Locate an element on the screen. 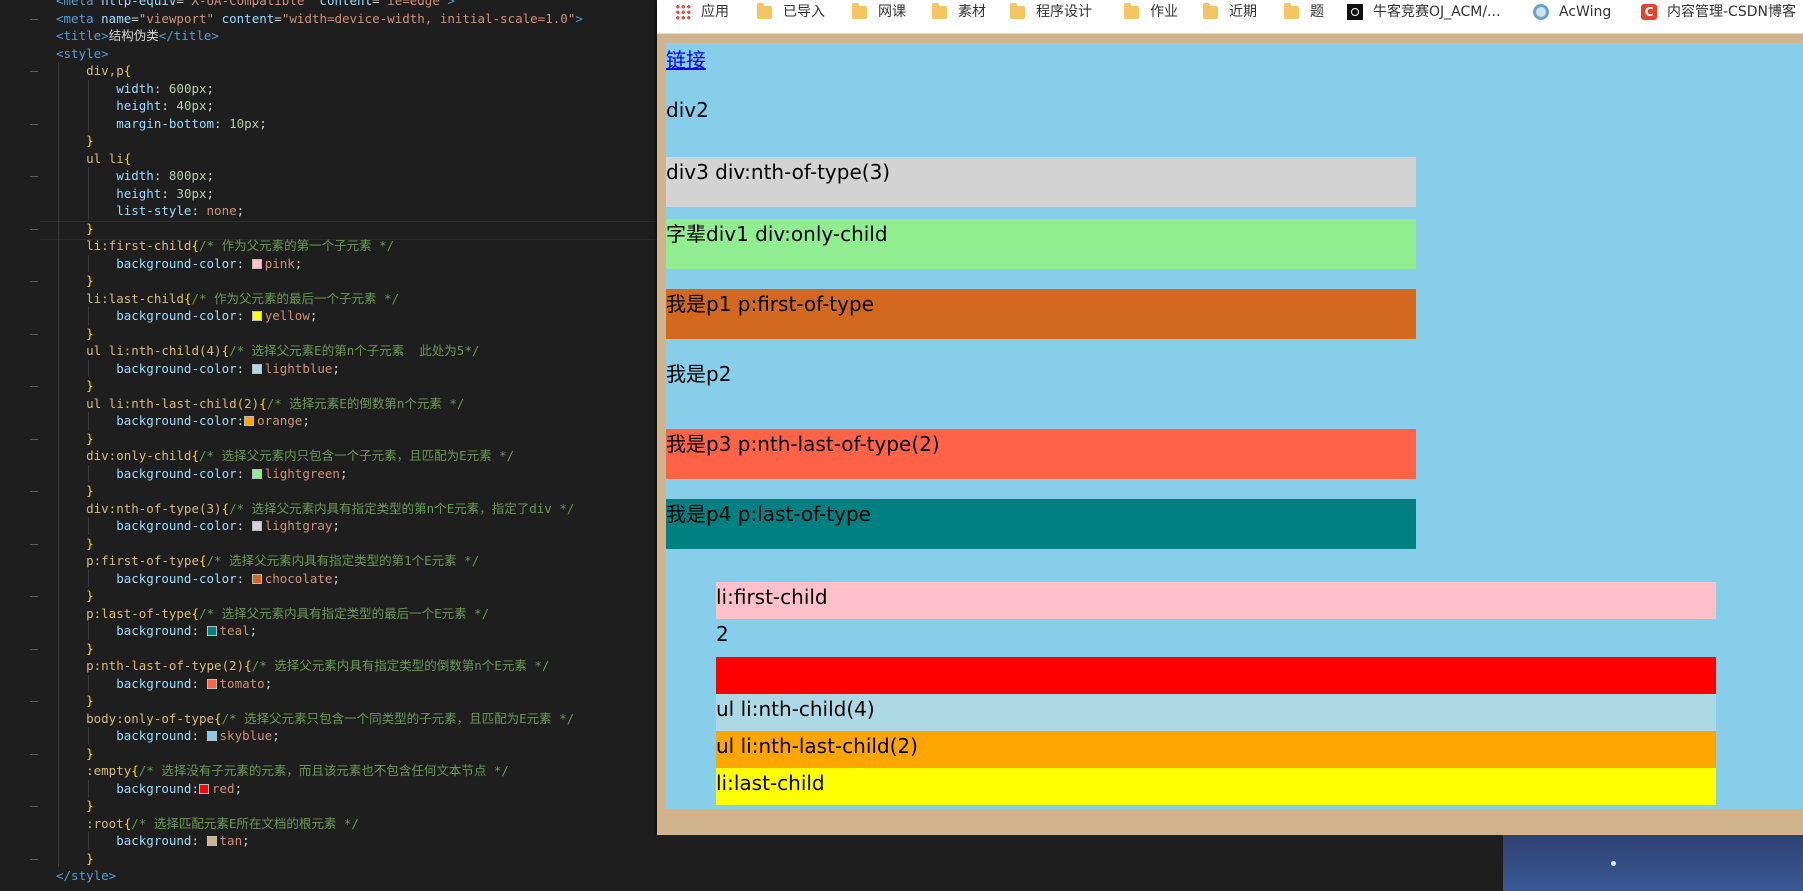 The image size is (1803, 891). code-token: 10px is located at coordinates (244, 123).